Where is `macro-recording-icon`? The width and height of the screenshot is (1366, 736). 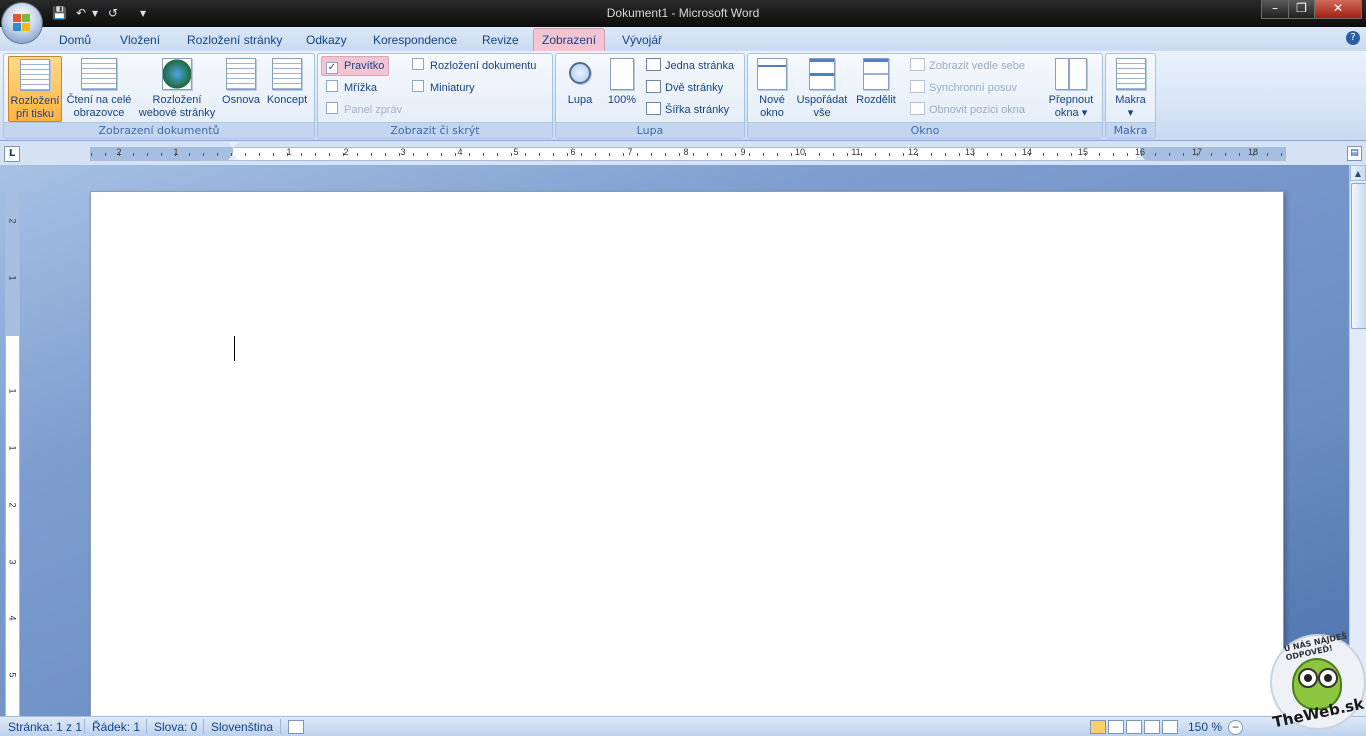 macro-recording-icon is located at coordinates (296, 727).